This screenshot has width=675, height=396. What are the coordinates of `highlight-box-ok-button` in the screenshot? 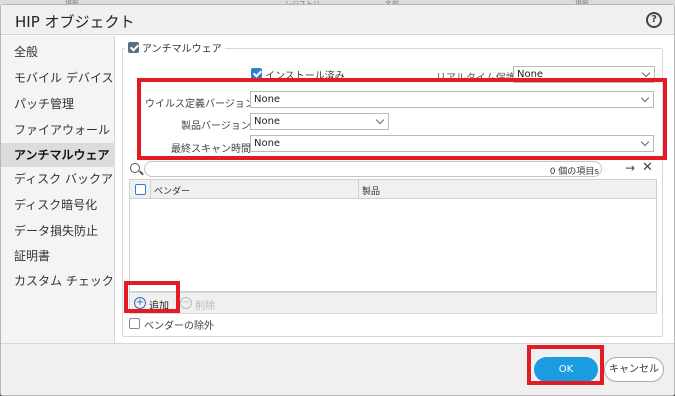 It's located at (565, 365).